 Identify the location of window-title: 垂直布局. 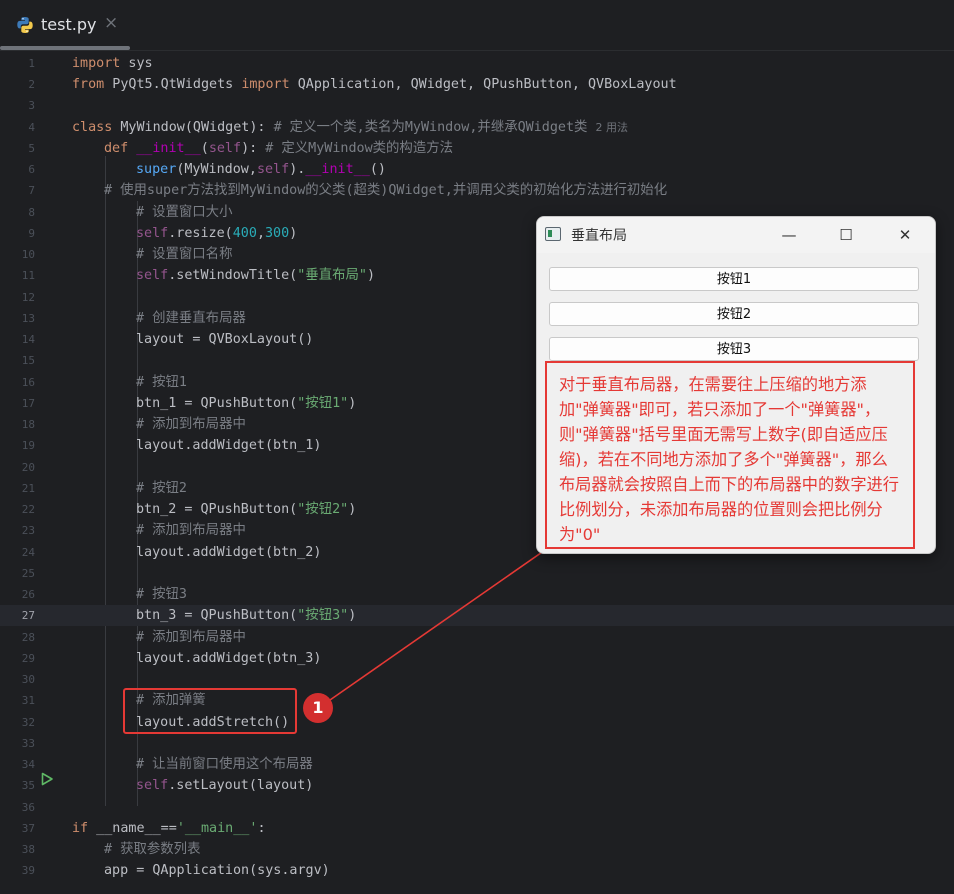
(599, 236).